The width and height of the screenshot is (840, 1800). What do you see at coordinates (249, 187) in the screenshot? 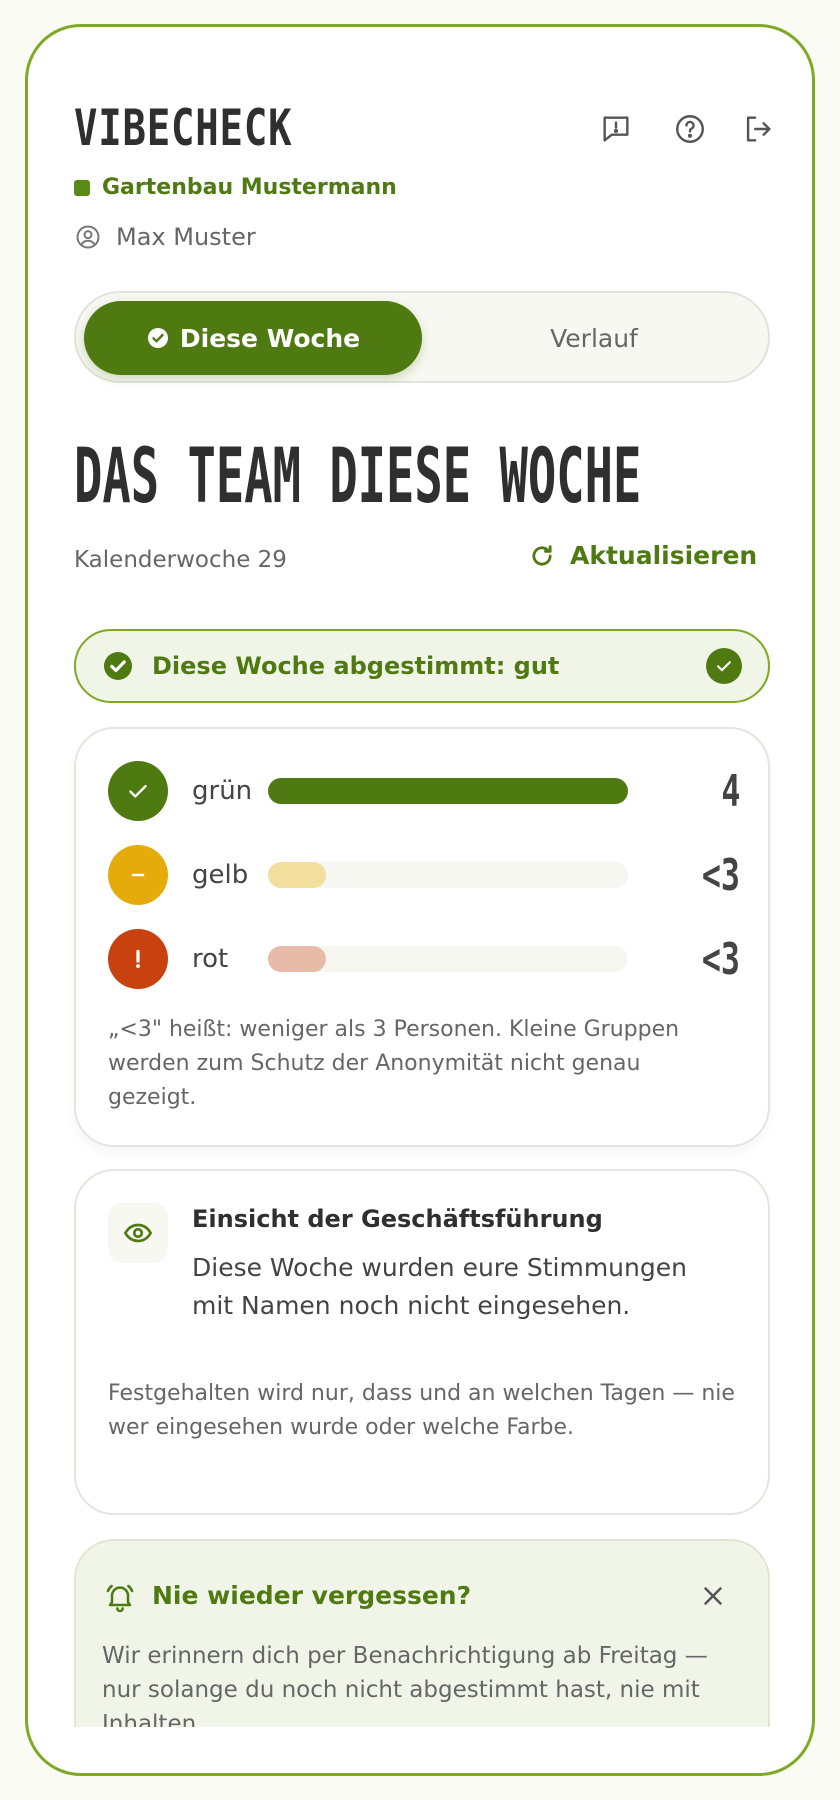
I see `company-name: Gartenbau Mustermann` at bounding box center [249, 187].